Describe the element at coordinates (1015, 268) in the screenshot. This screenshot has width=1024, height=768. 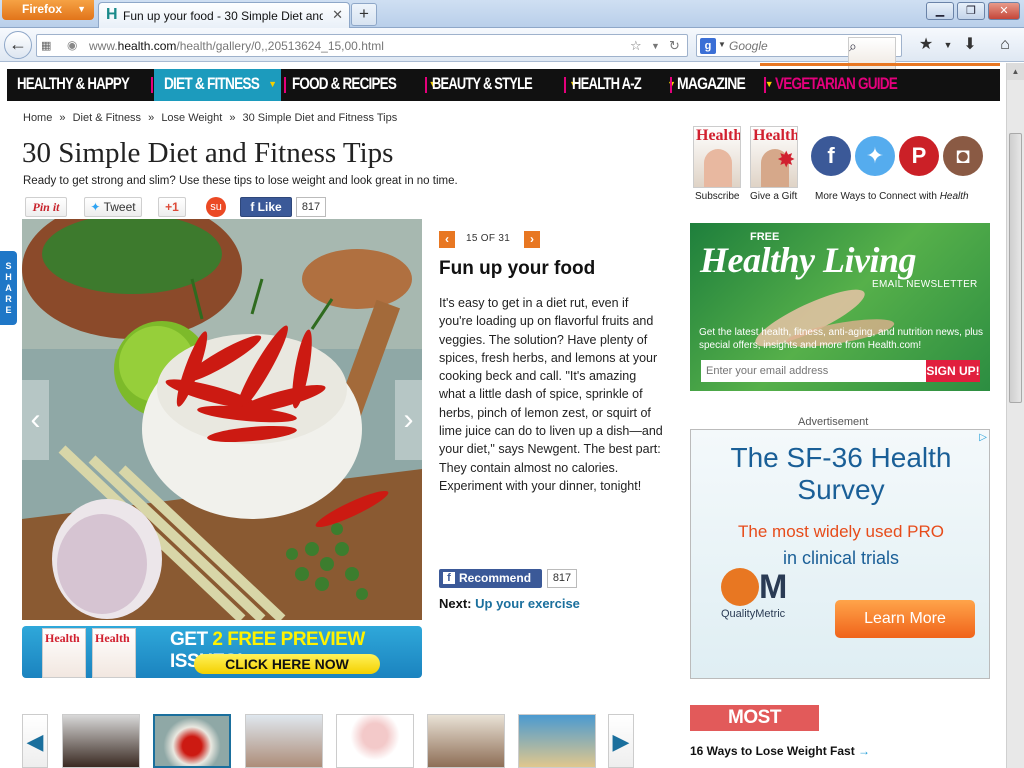
I see `scrollbar-thumb` at that location.